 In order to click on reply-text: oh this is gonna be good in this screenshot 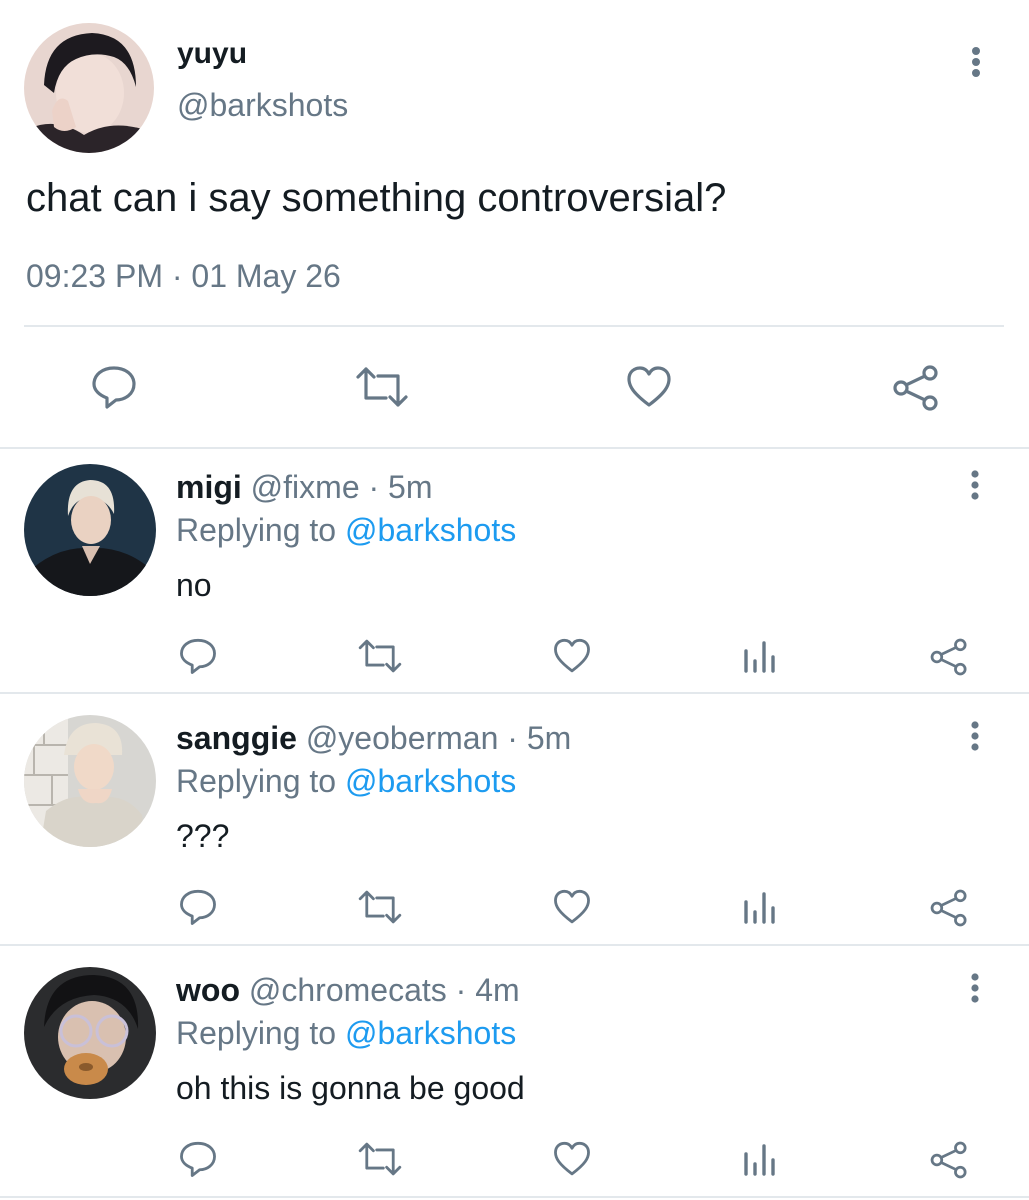, I will do `click(350, 1088)`.